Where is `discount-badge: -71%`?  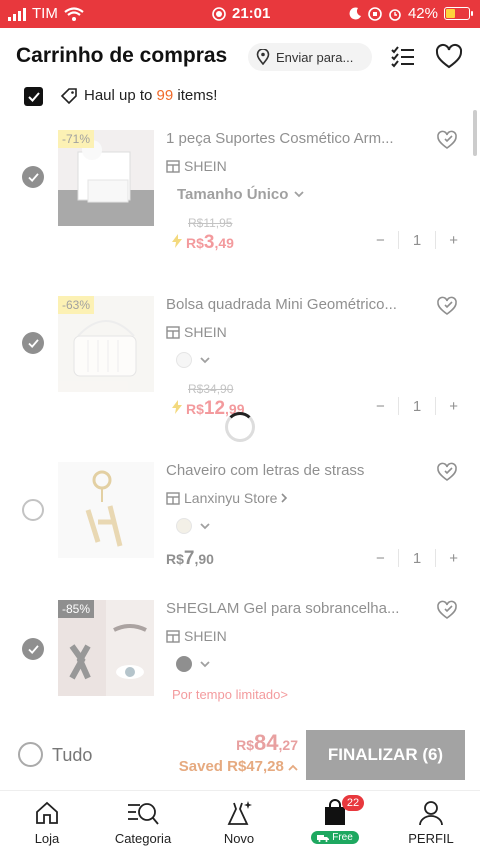
discount-badge: -71% is located at coordinates (76, 139).